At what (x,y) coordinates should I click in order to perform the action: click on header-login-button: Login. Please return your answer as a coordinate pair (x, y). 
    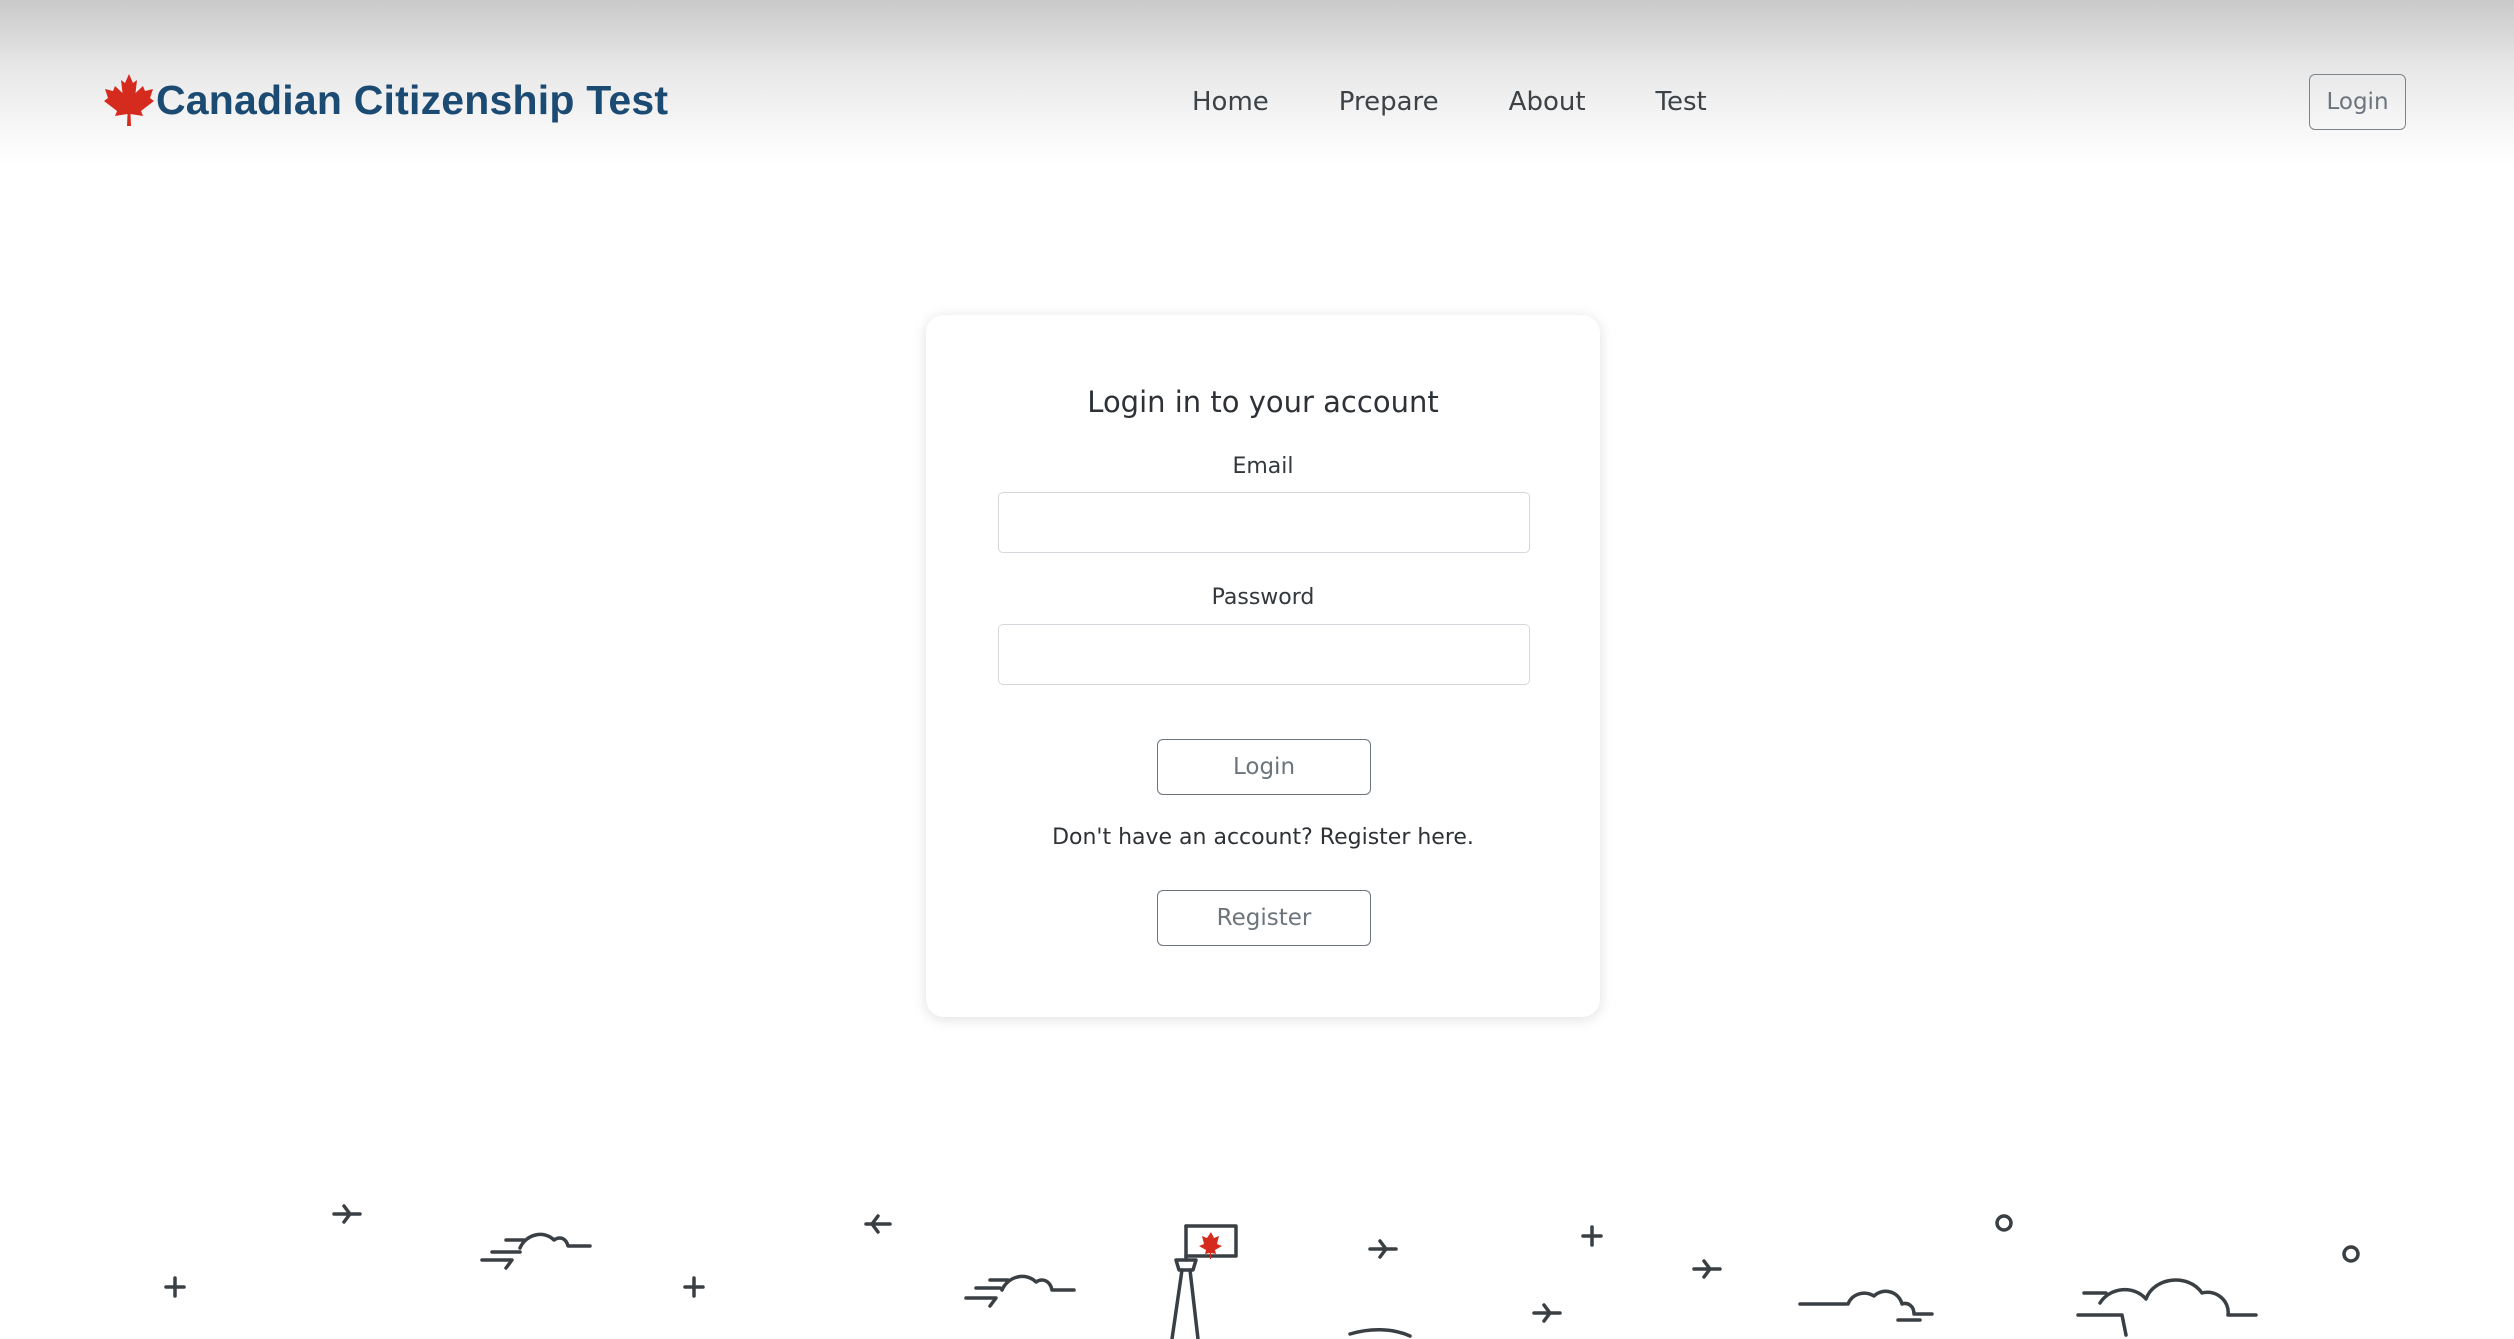
    Looking at the image, I should click on (2357, 102).